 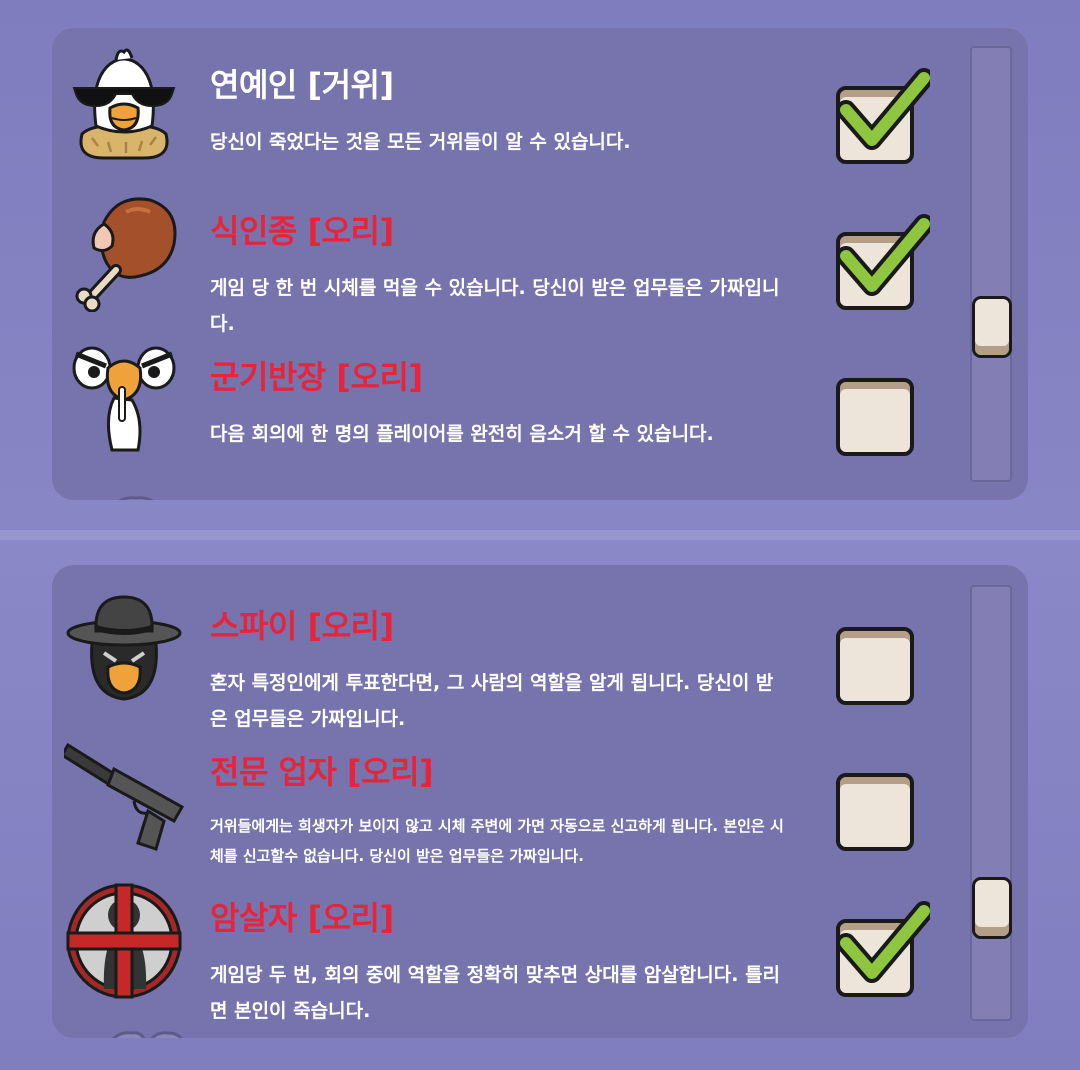 I want to click on background-divider, so click(x=540, y=535).